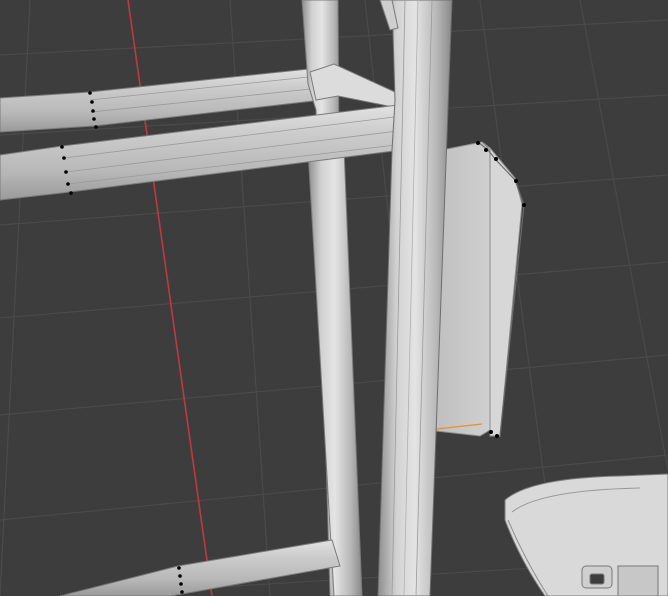 This screenshot has height=596, width=668. What do you see at coordinates (200, 567) in the screenshot?
I see `bottom-horizontal-bar` at bounding box center [200, 567].